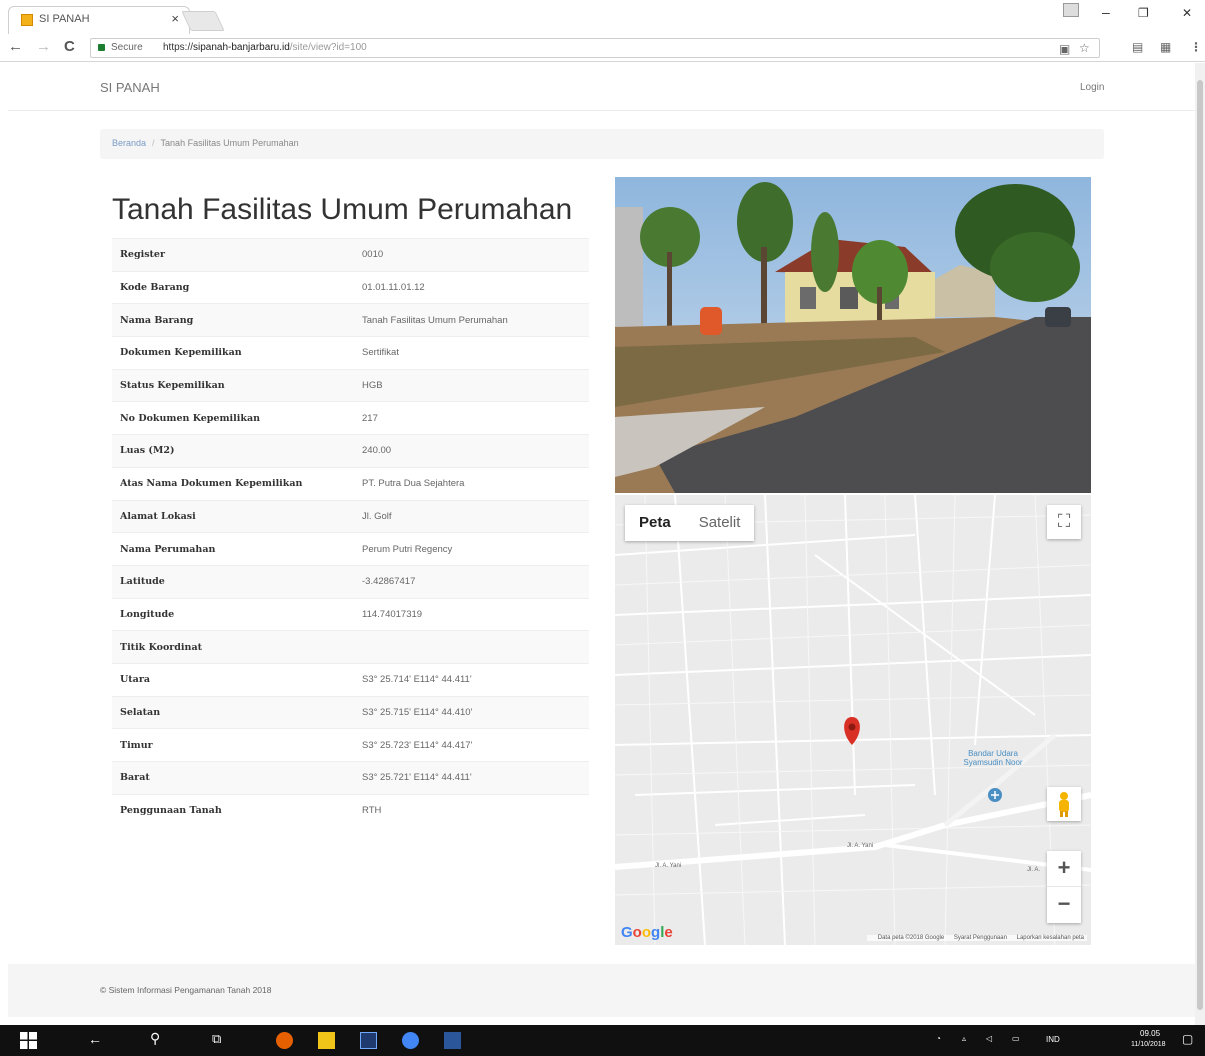 This screenshot has height=1056, width=1205. What do you see at coordinates (655, 523) in the screenshot?
I see `map-type-peta-button: Peta` at bounding box center [655, 523].